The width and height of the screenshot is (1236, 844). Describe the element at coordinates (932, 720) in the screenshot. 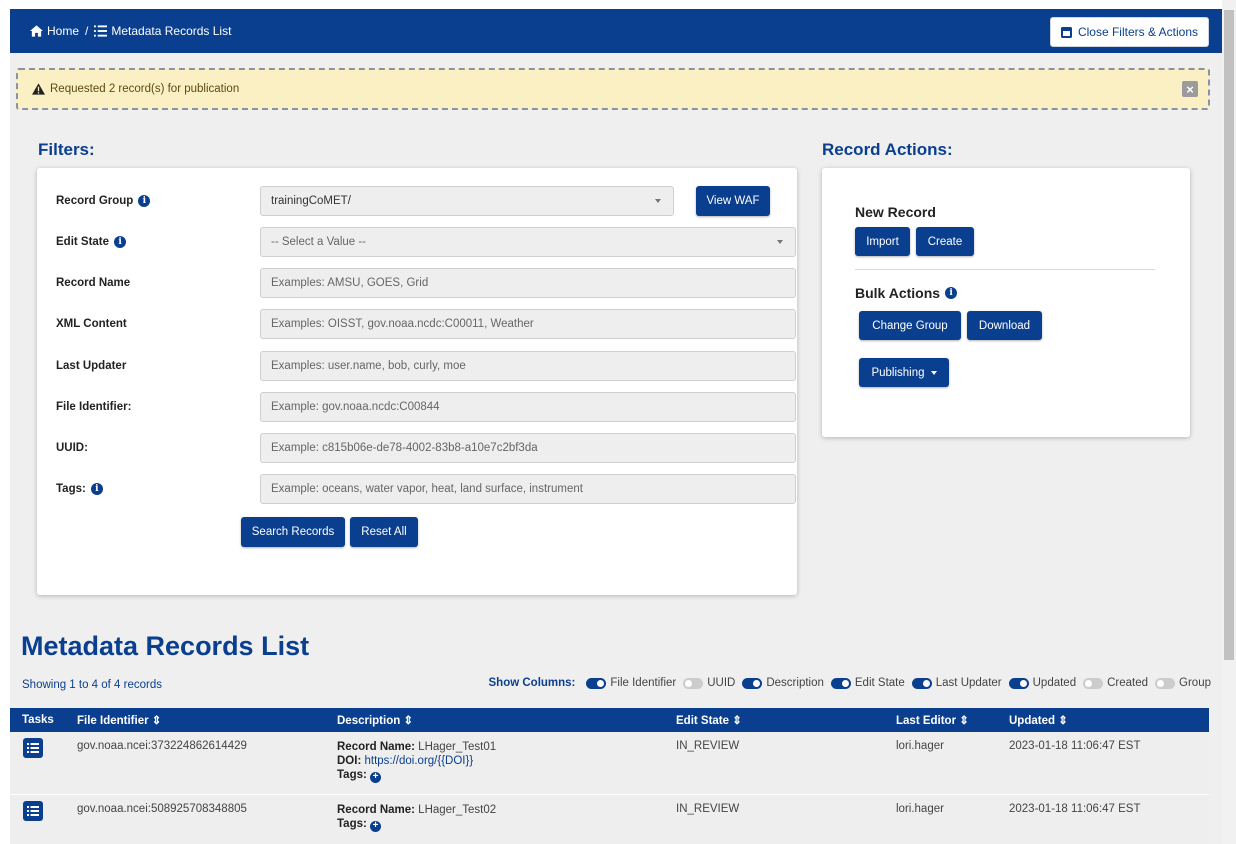

I see `header-last-editor: Last Editor ⇕` at that location.